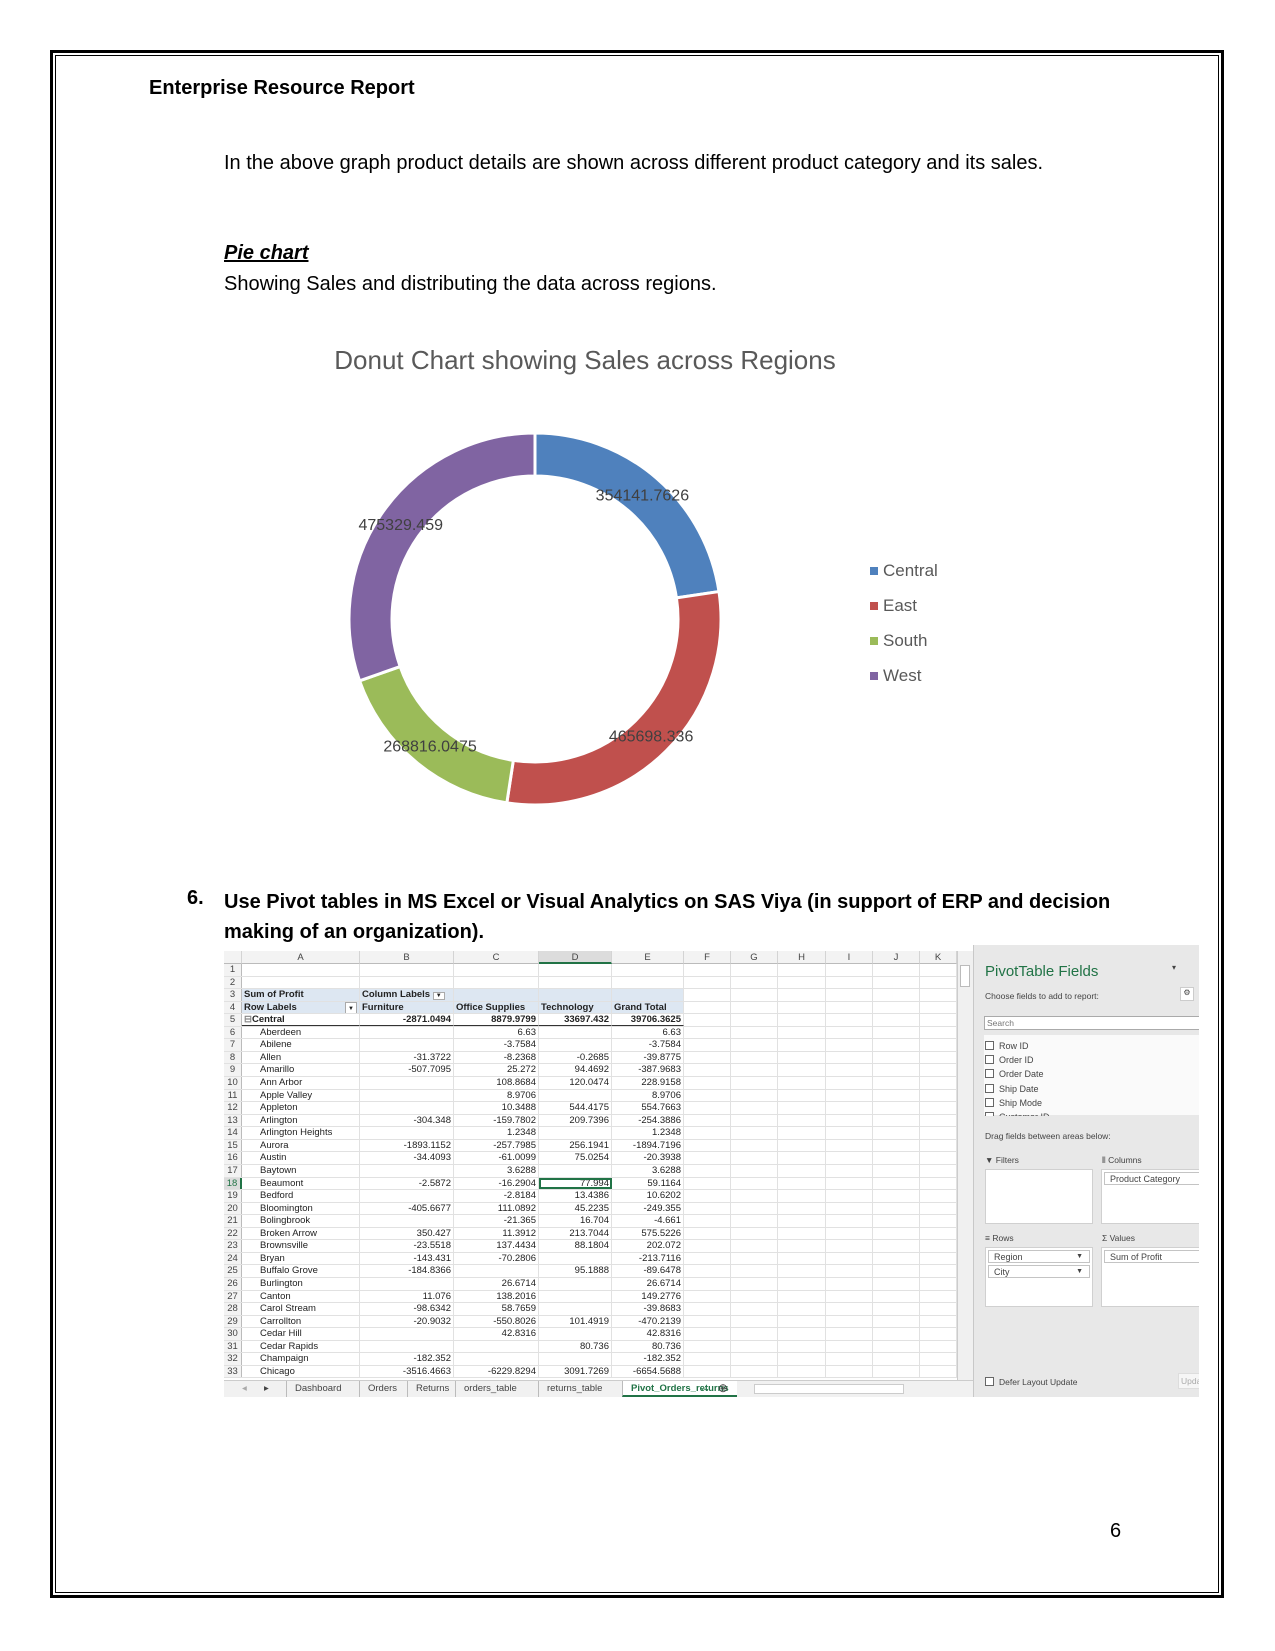 This screenshot has height=1651, width=1275. What do you see at coordinates (301, 1309) in the screenshot?
I see `city-label: Carol Stream` at bounding box center [301, 1309].